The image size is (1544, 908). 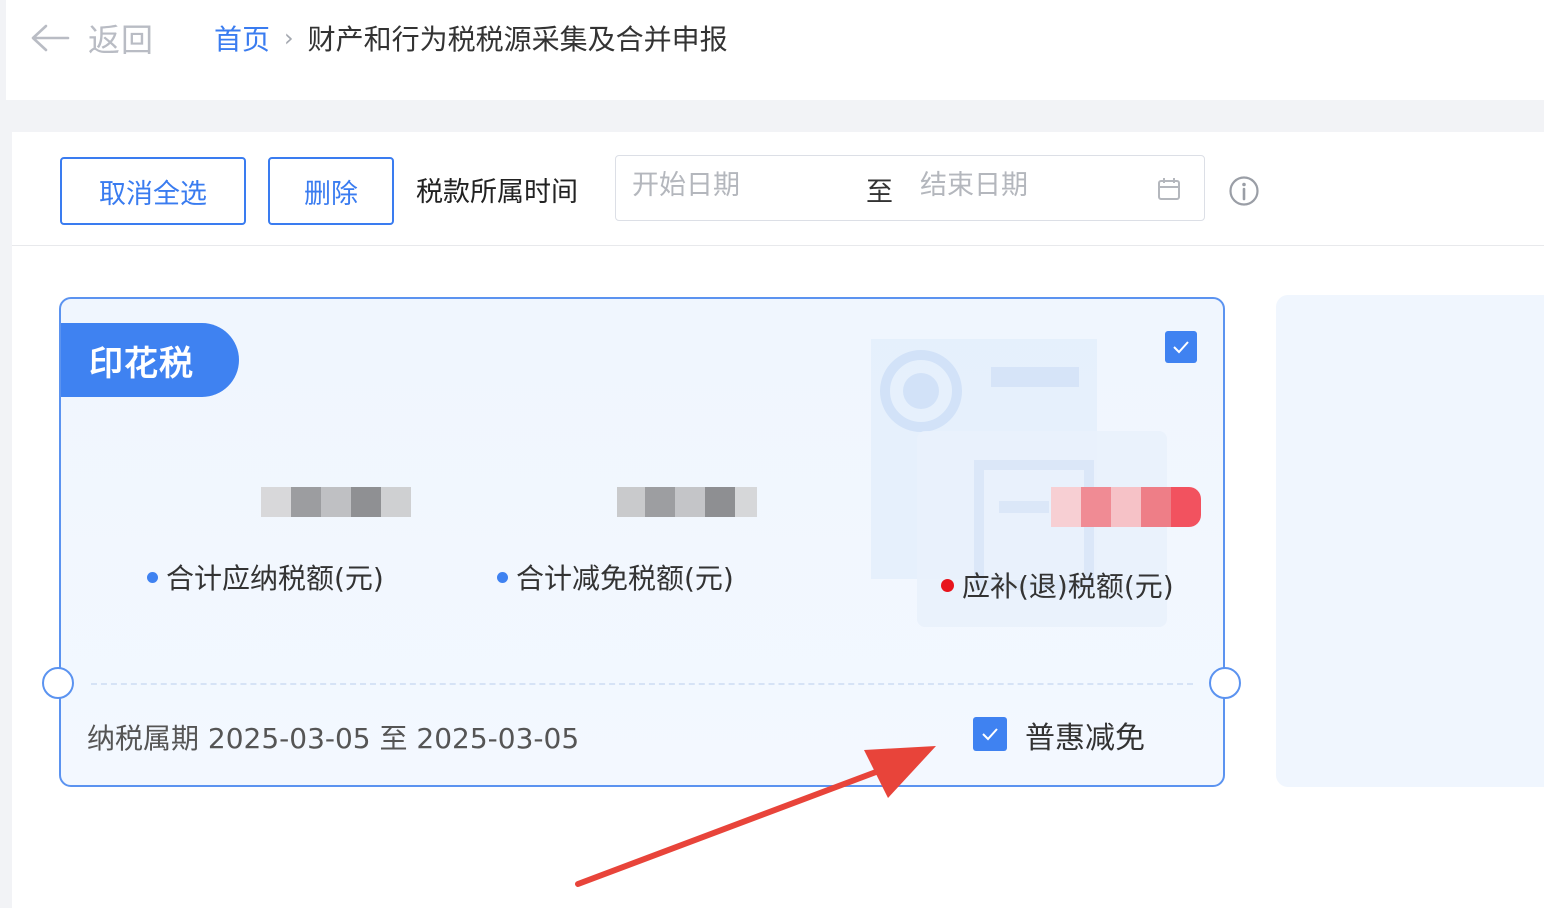 What do you see at coordinates (1085, 735) in the screenshot?
I see `discount-label: 普惠减免` at bounding box center [1085, 735].